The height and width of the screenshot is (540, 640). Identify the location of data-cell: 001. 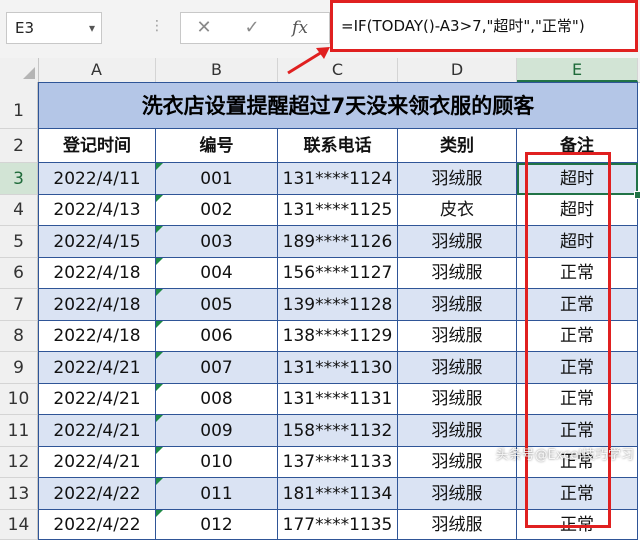
(217, 179).